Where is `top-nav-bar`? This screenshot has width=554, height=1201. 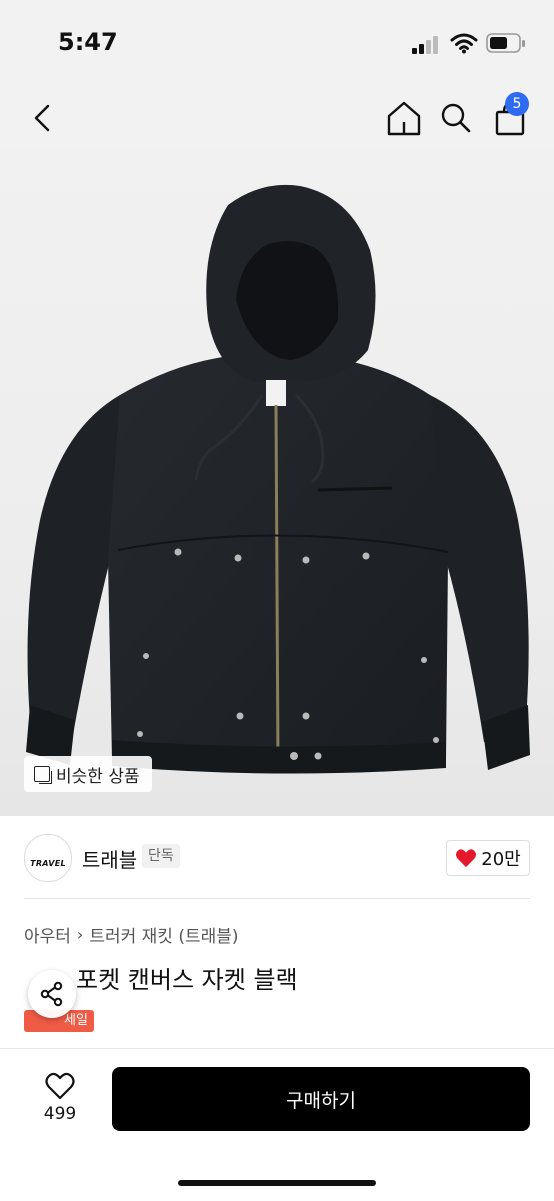
top-nav-bar is located at coordinates (277, 118).